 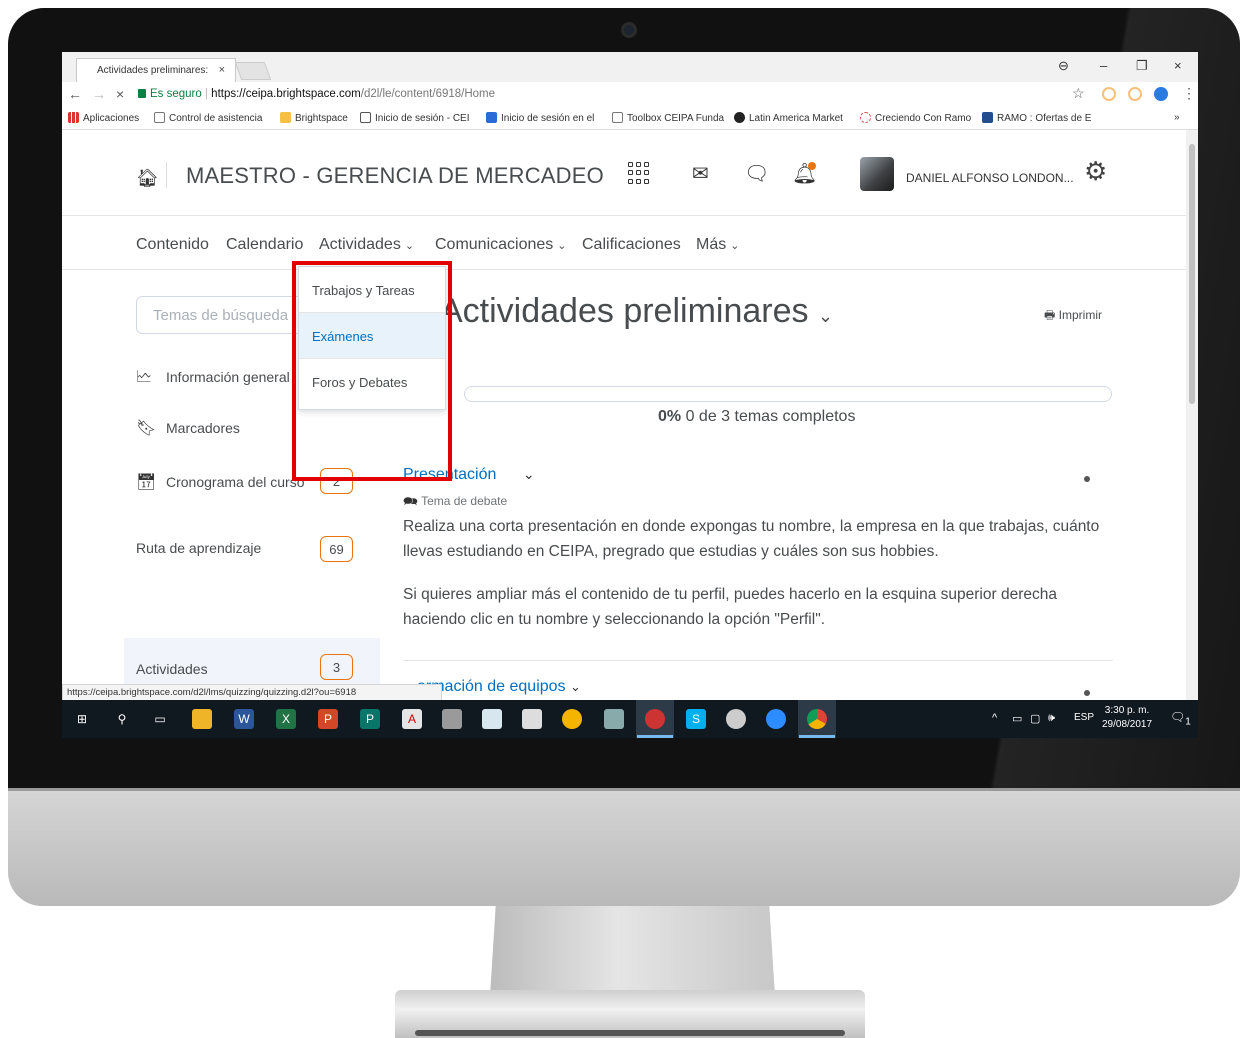 I want to click on sidebar-item-informacion-general: 🗠 Información general, so click(x=213, y=379).